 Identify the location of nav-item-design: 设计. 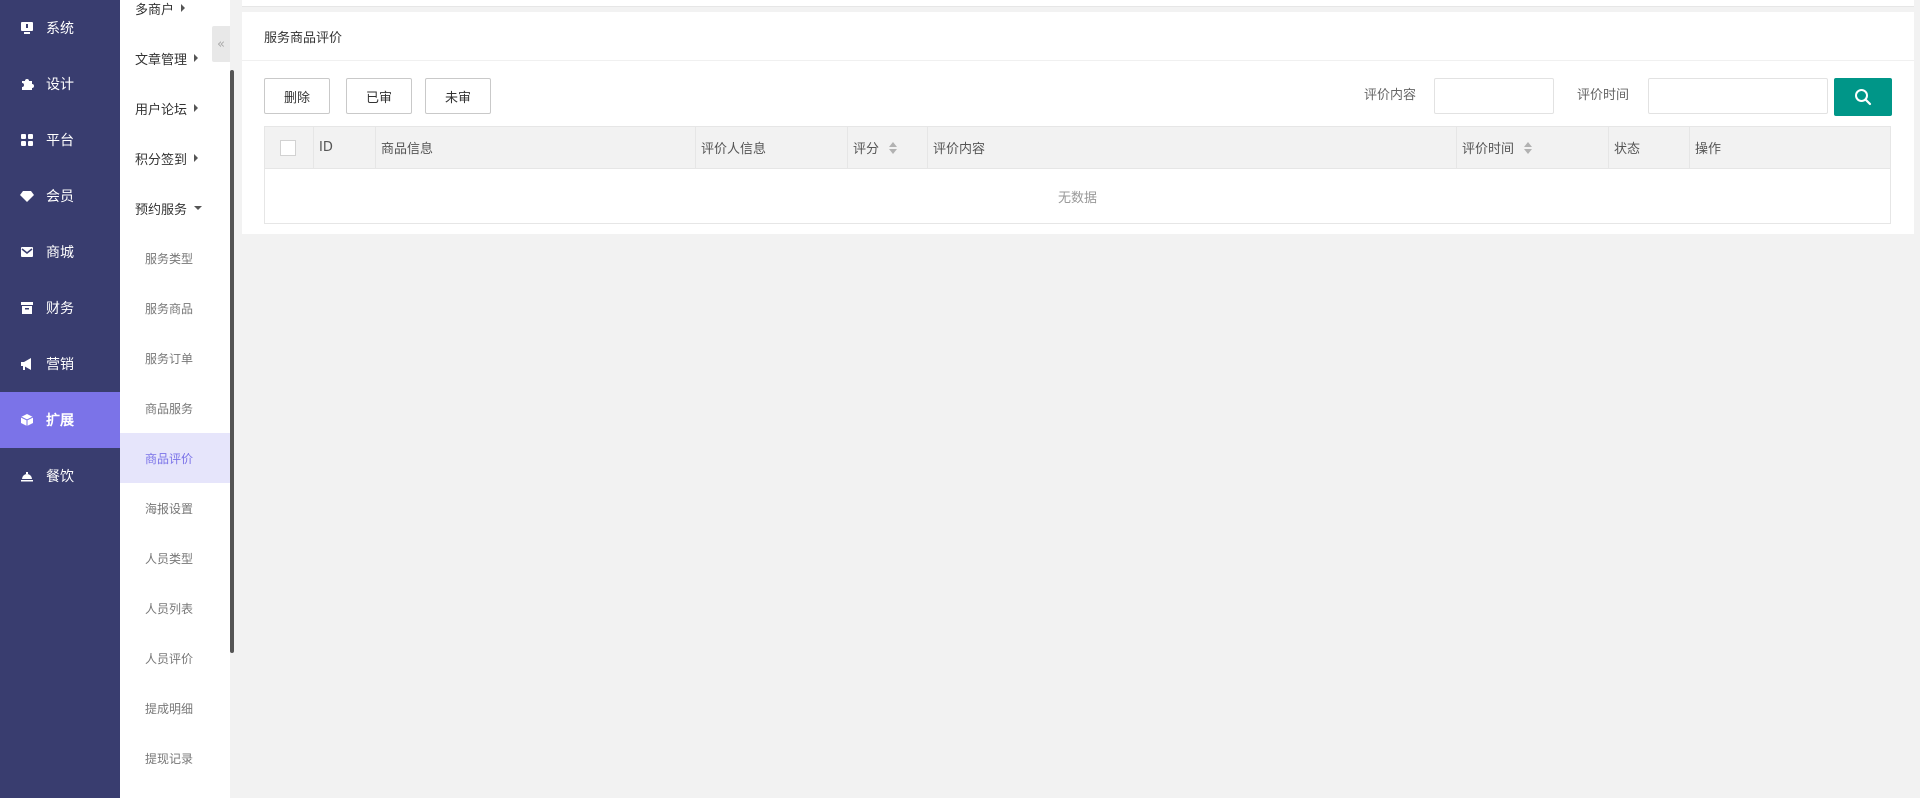
(60, 84).